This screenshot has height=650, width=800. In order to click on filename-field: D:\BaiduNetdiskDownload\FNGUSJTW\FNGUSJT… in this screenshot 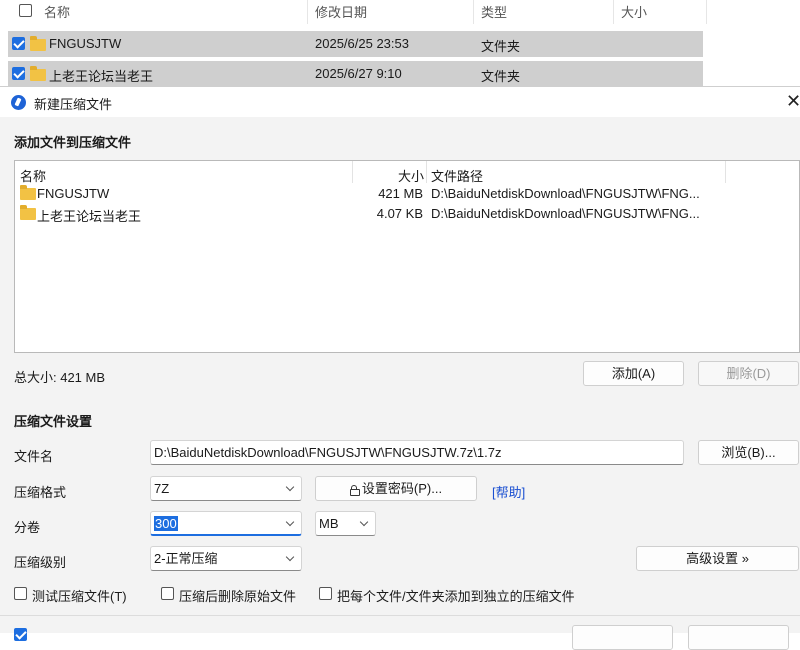, I will do `click(417, 452)`.